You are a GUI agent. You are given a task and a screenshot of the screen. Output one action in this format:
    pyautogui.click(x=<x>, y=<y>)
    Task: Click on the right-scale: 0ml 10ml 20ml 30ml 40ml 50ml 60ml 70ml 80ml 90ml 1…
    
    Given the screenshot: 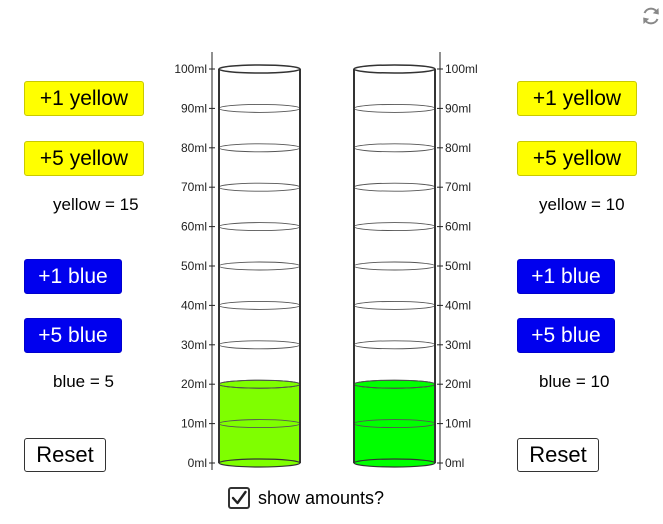 What is the action you would take?
    pyautogui.click(x=457, y=261)
    